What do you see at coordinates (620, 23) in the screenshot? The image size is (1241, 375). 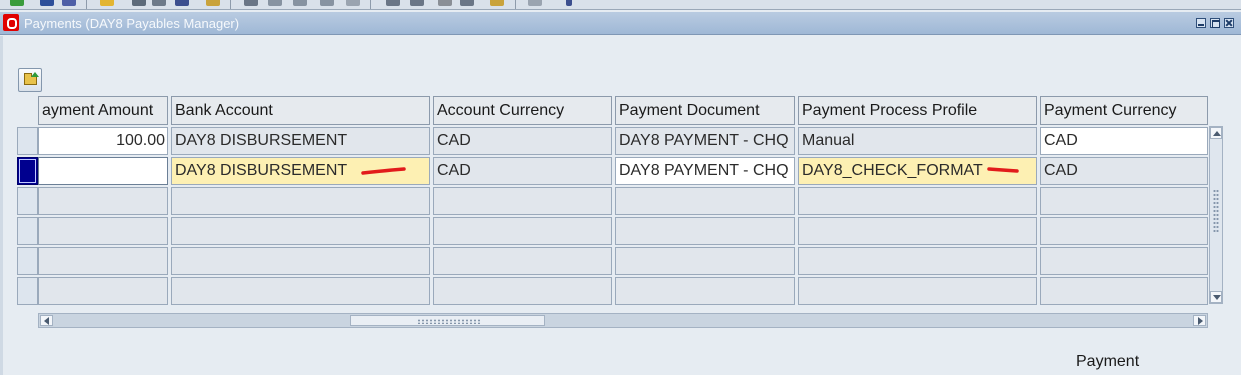 I see `window-title-bar: Payments (DAY8 Payables Manager)` at bounding box center [620, 23].